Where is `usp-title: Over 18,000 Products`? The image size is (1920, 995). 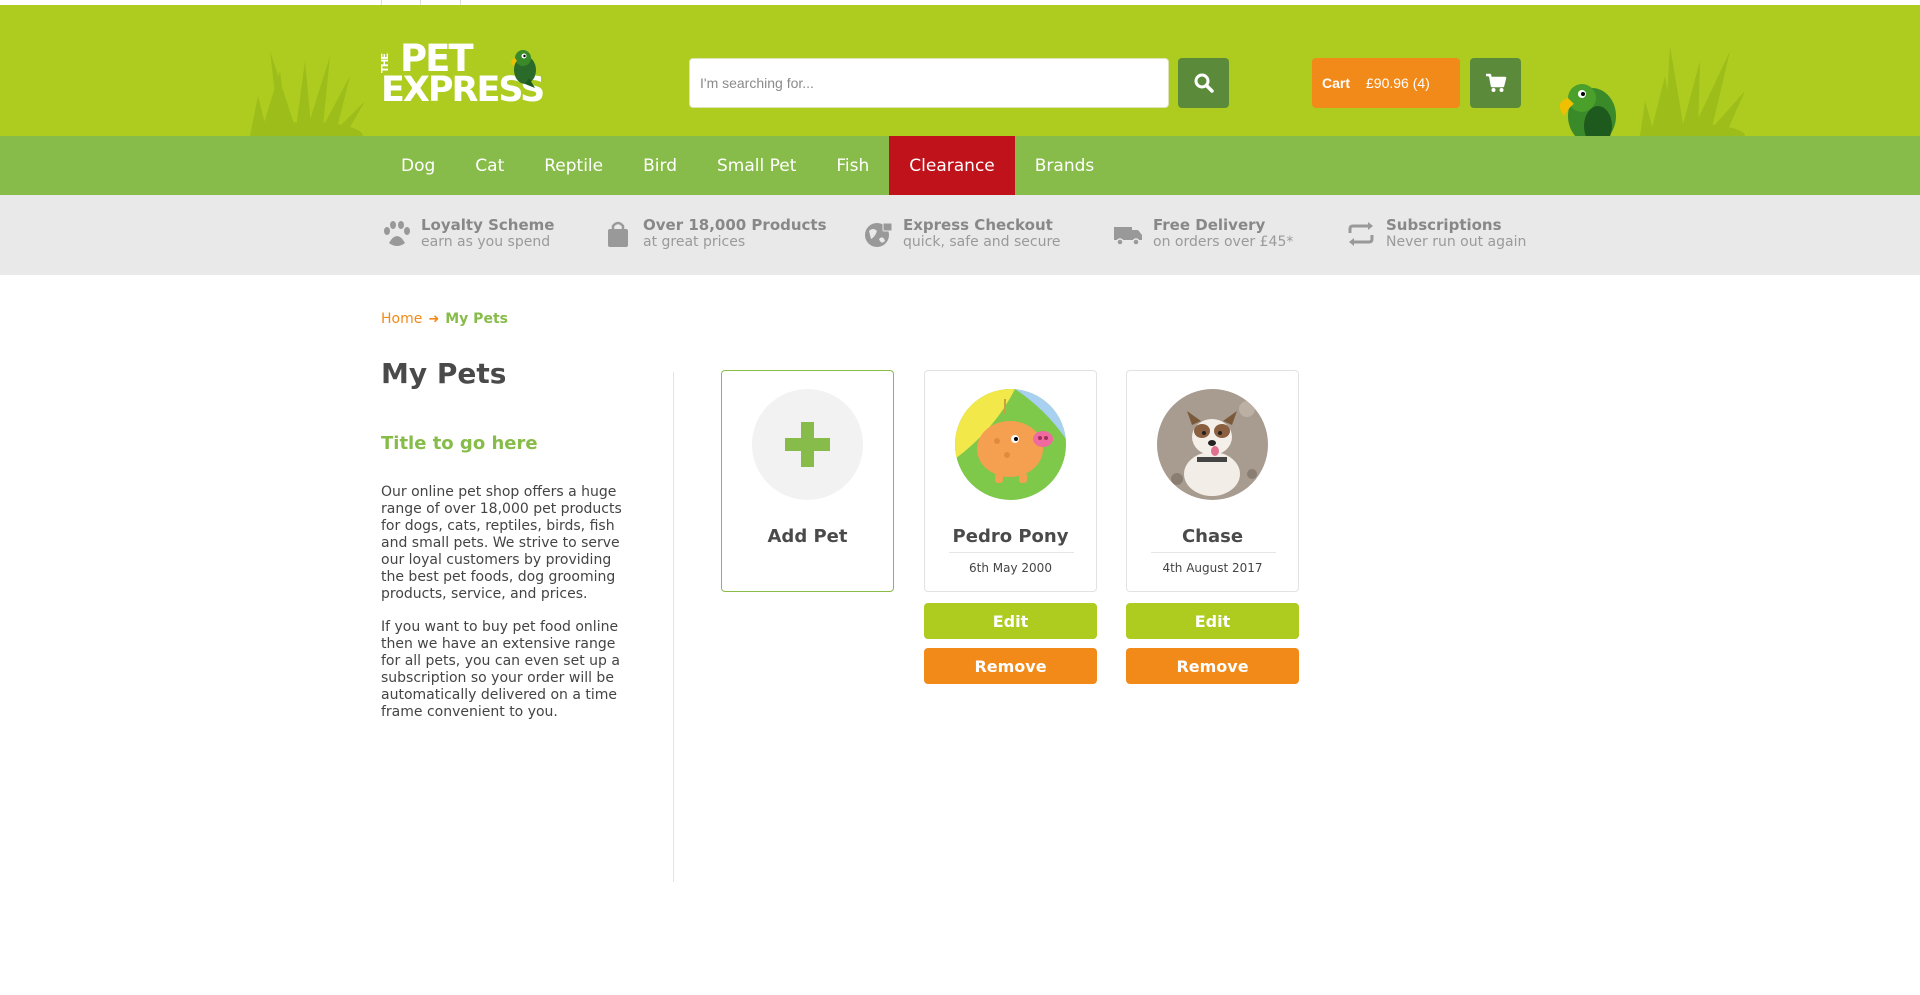 usp-title: Over 18,000 Products is located at coordinates (735, 225).